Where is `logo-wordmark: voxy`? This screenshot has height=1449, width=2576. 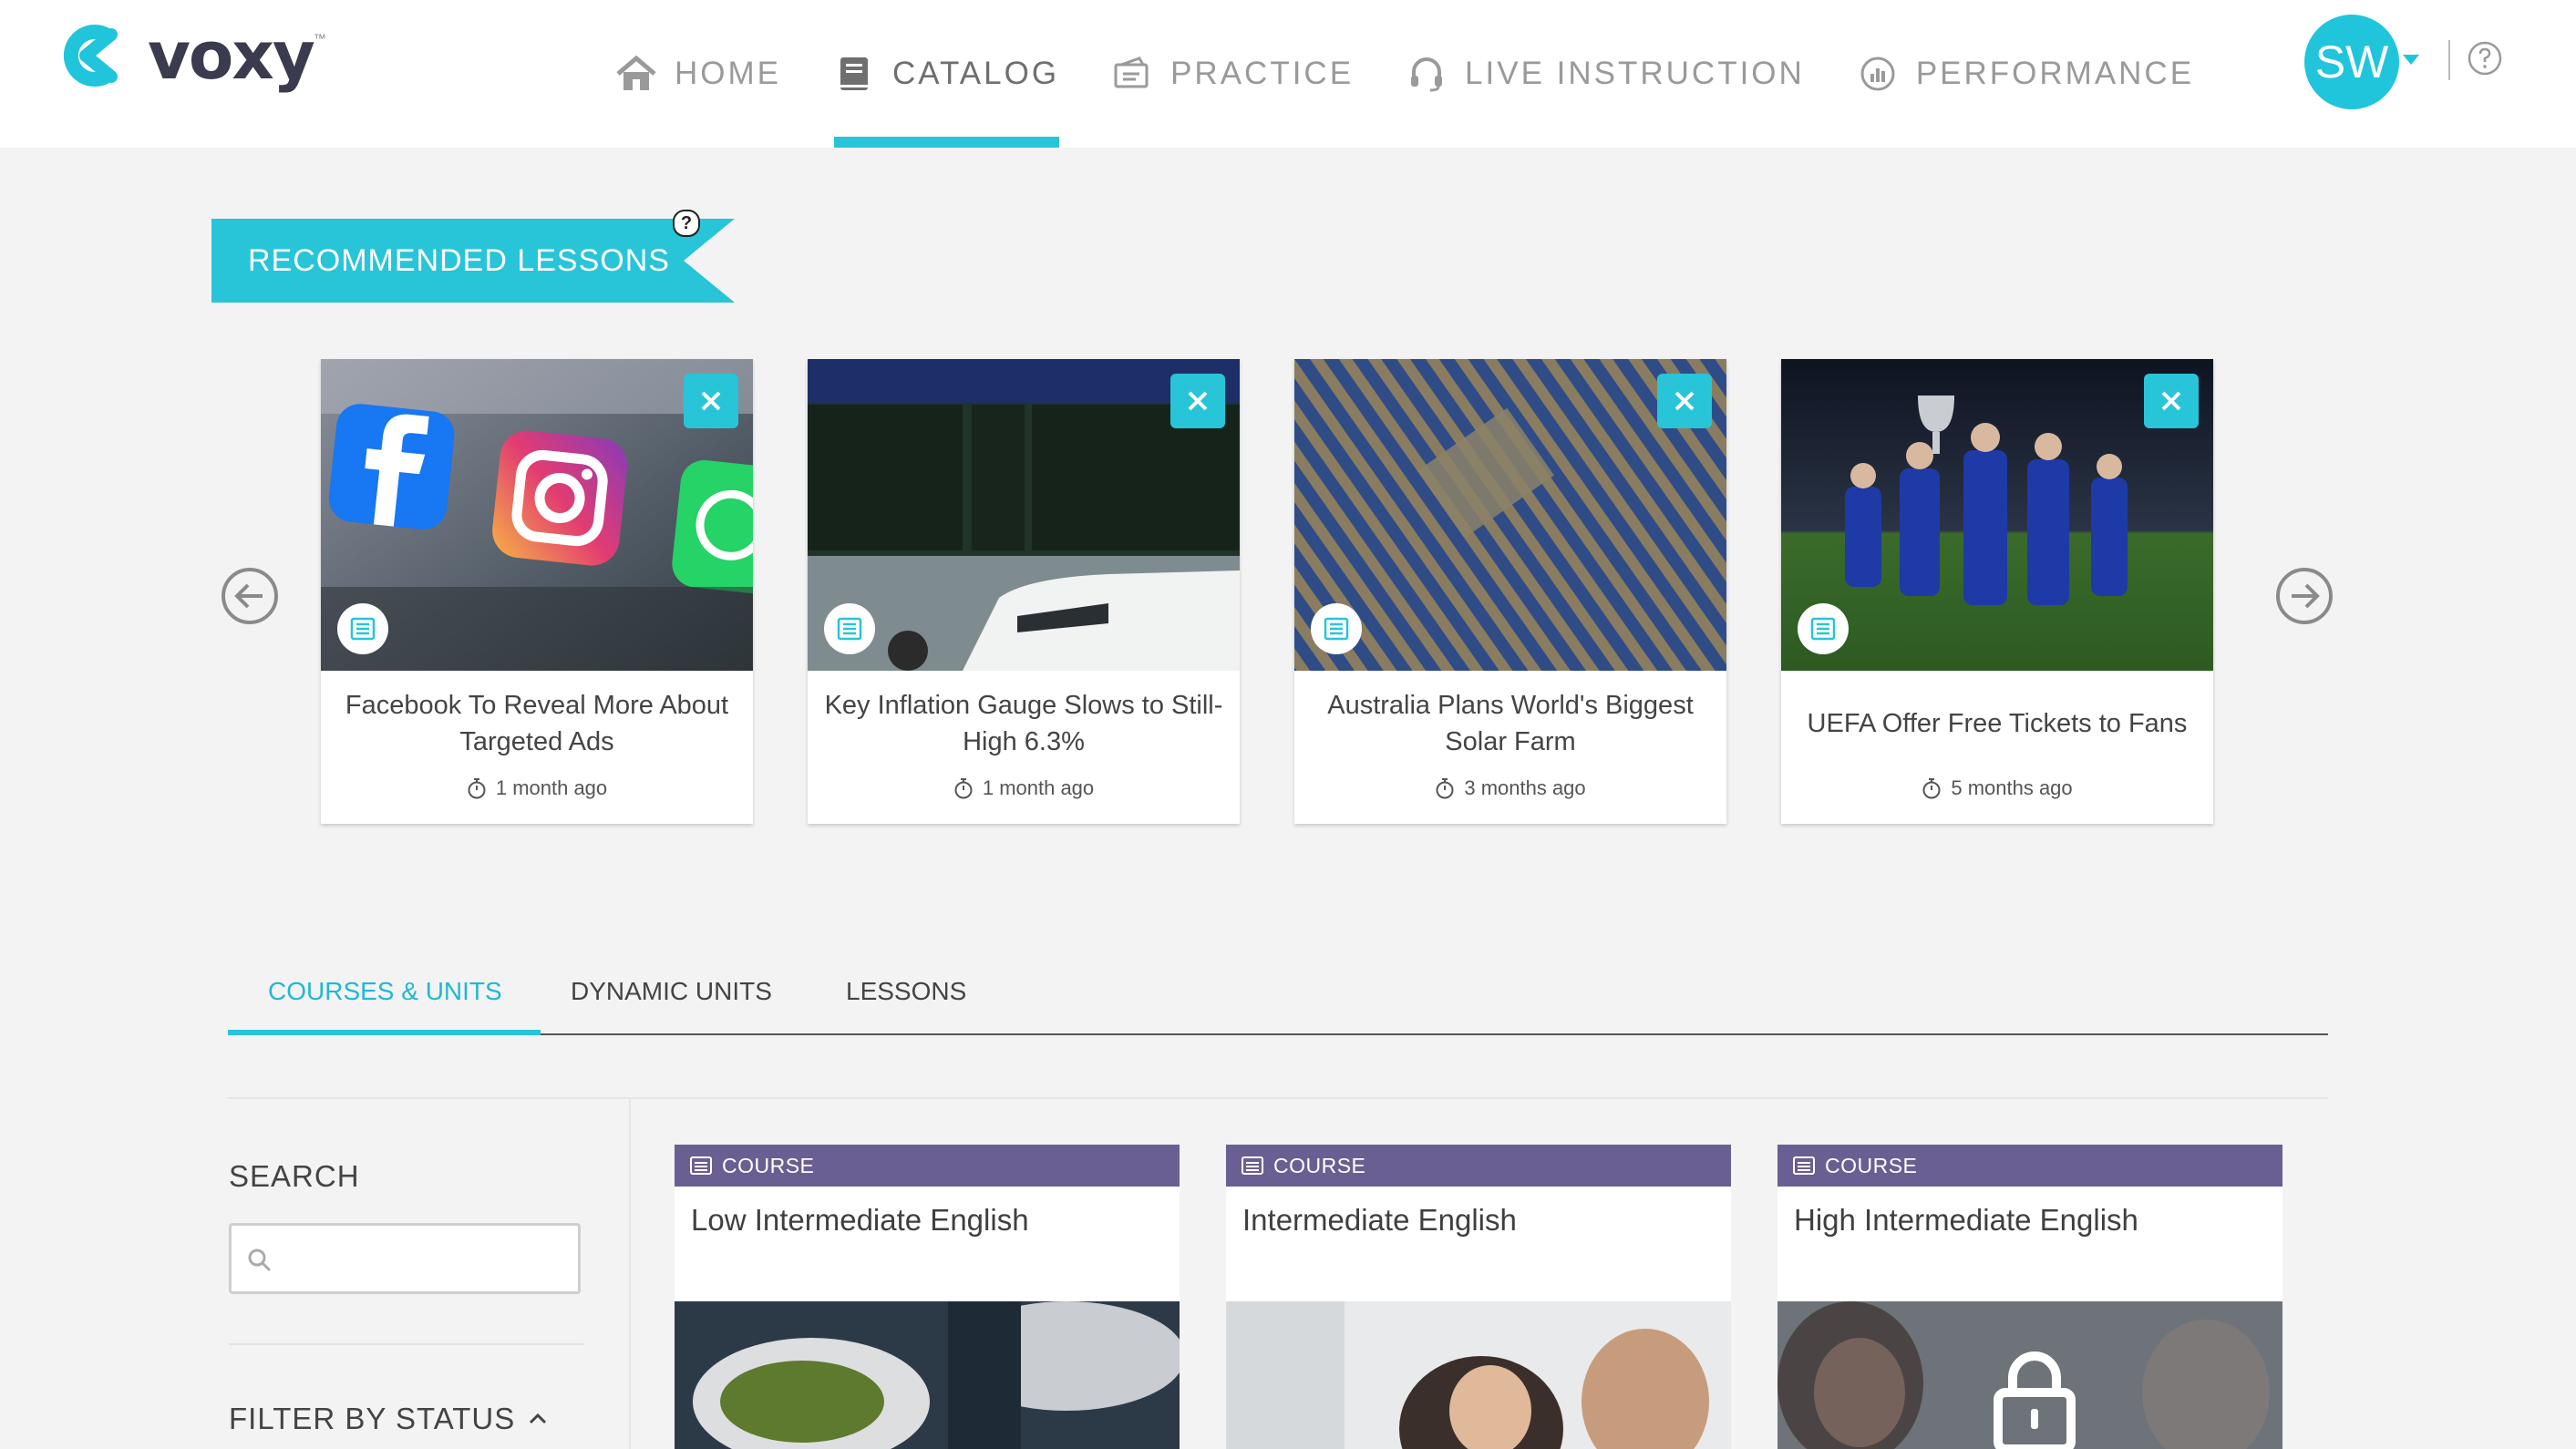 logo-wordmark: voxy is located at coordinates (231, 55).